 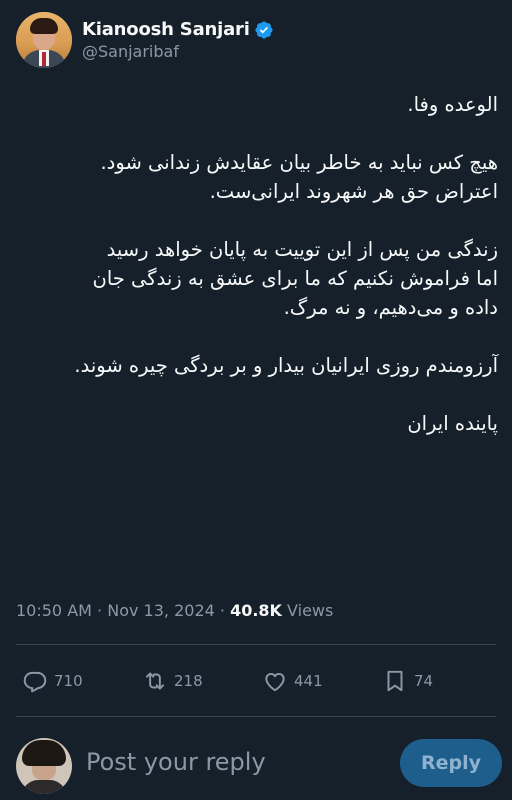 I want to click on author-names: Kianoosh Sanjari @Sanjaribaf, so click(x=178, y=40).